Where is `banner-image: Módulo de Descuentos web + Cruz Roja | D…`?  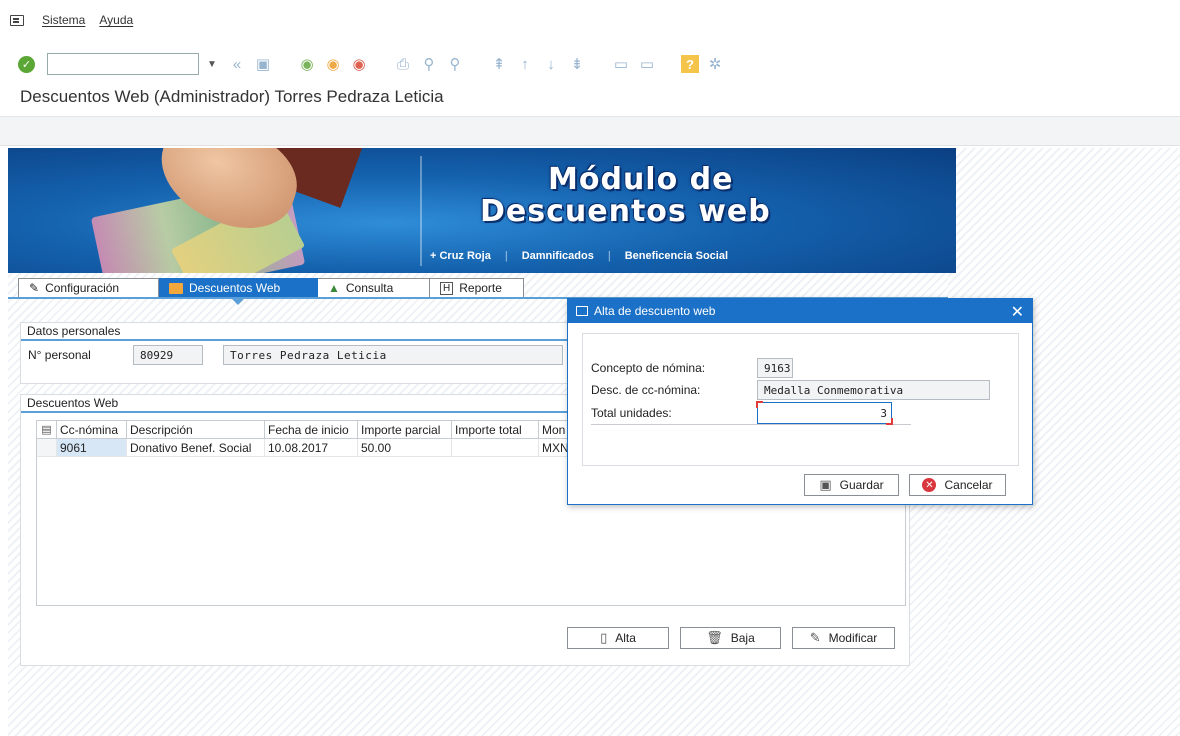
banner-image: Módulo de Descuentos web + Cruz Roja | D… is located at coordinates (482, 210).